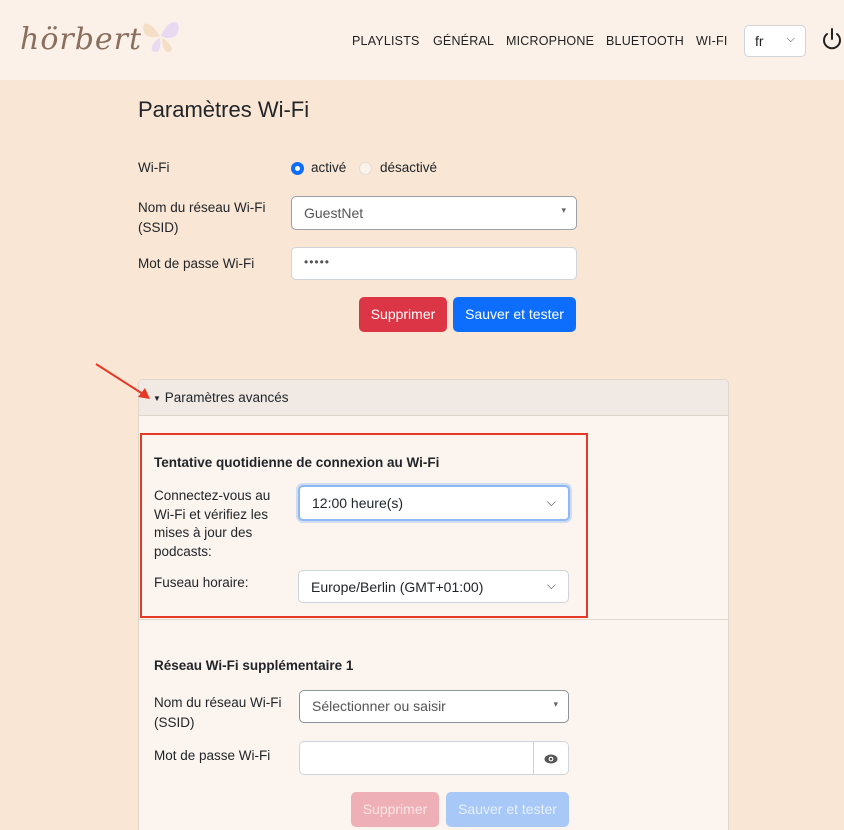 Image resolution: width=844 pixels, height=830 pixels. What do you see at coordinates (81, 39) in the screenshot?
I see `brand-logo: hörbert` at bounding box center [81, 39].